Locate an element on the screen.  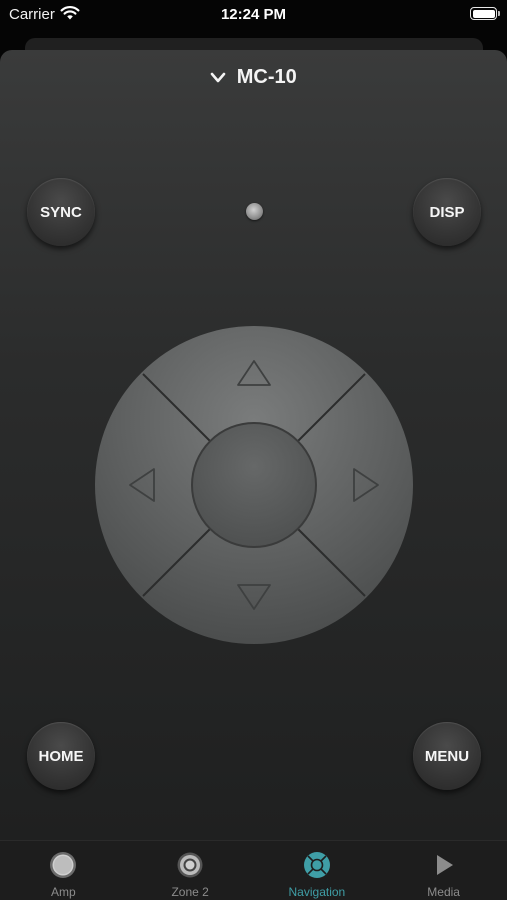
menu-button: MENU is located at coordinates (447, 756).